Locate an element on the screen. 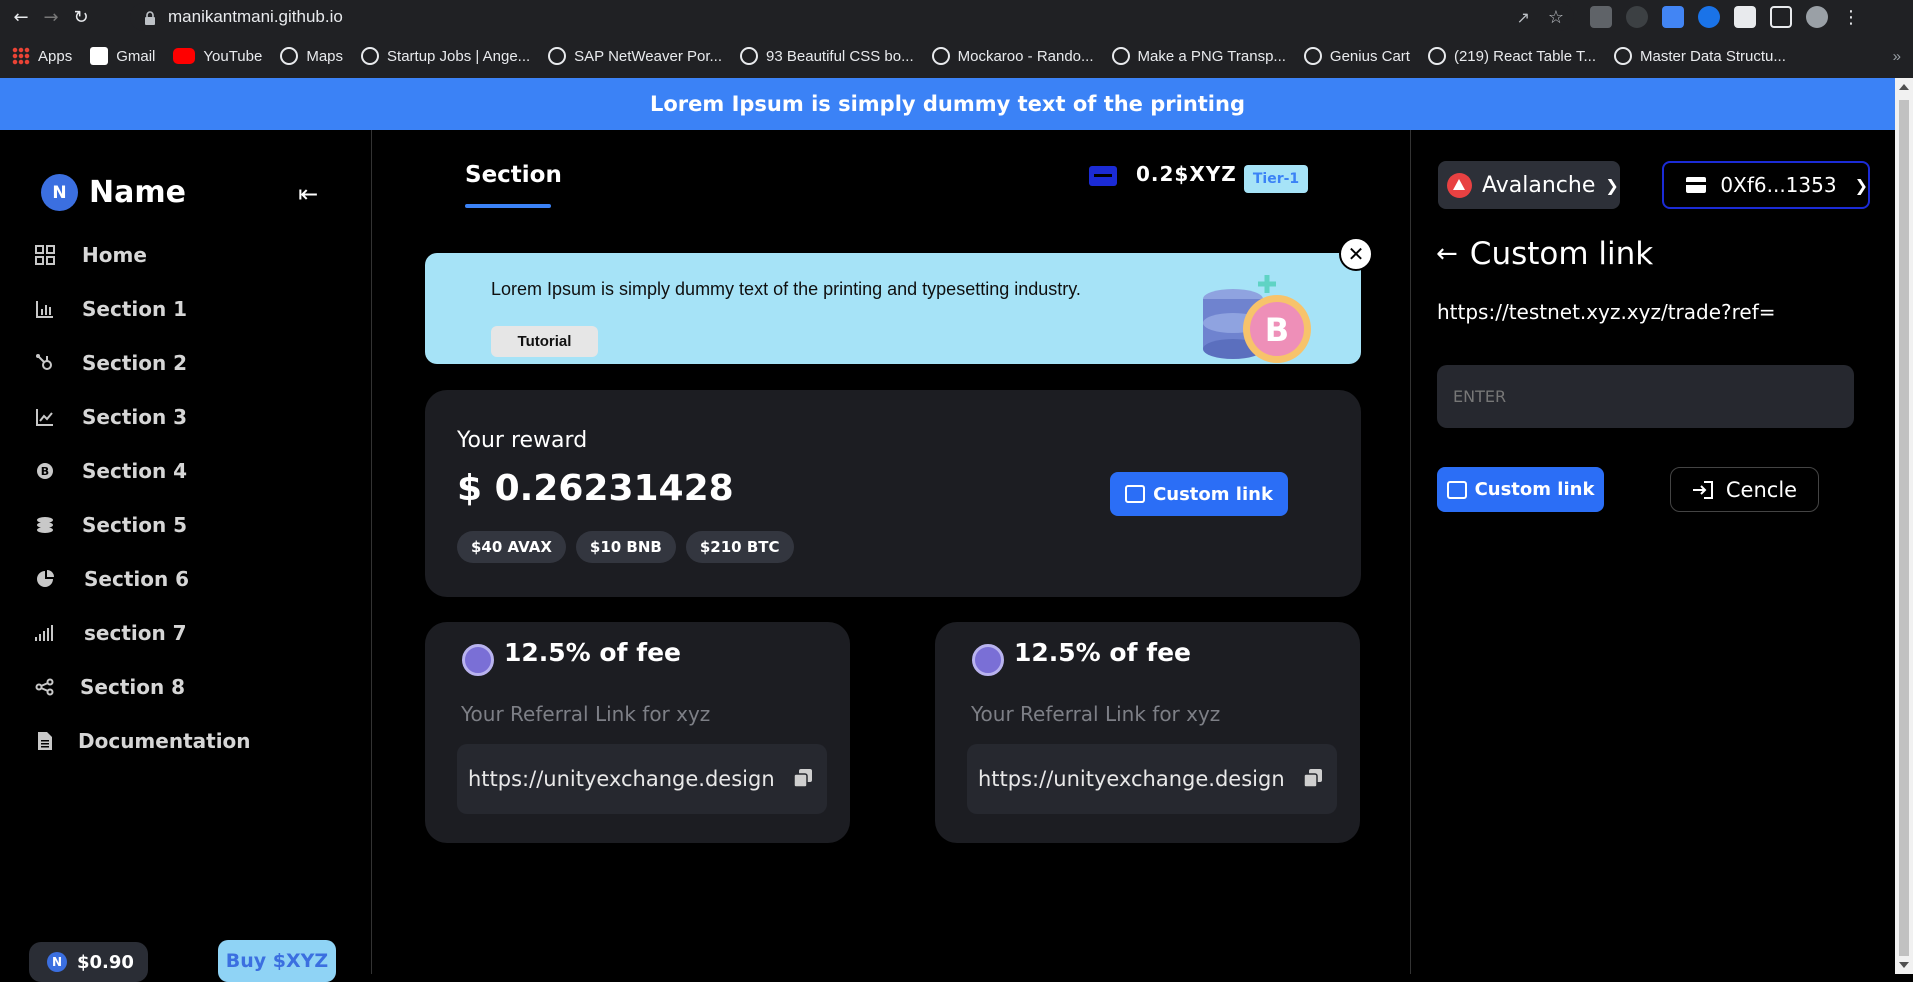 This screenshot has width=1913, height=982. scroll-down-icon is located at coordinates (1904, 965).